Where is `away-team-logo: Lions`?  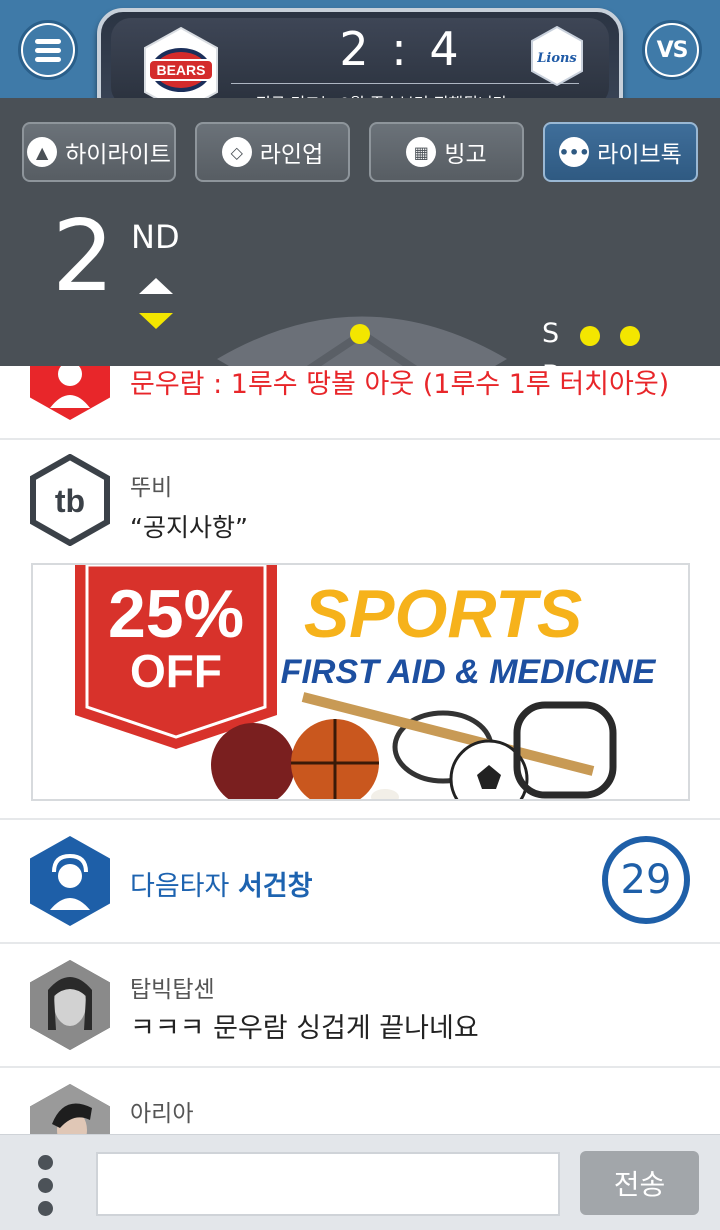
away-team-logo: Lions is located at coordinates (557, 56).